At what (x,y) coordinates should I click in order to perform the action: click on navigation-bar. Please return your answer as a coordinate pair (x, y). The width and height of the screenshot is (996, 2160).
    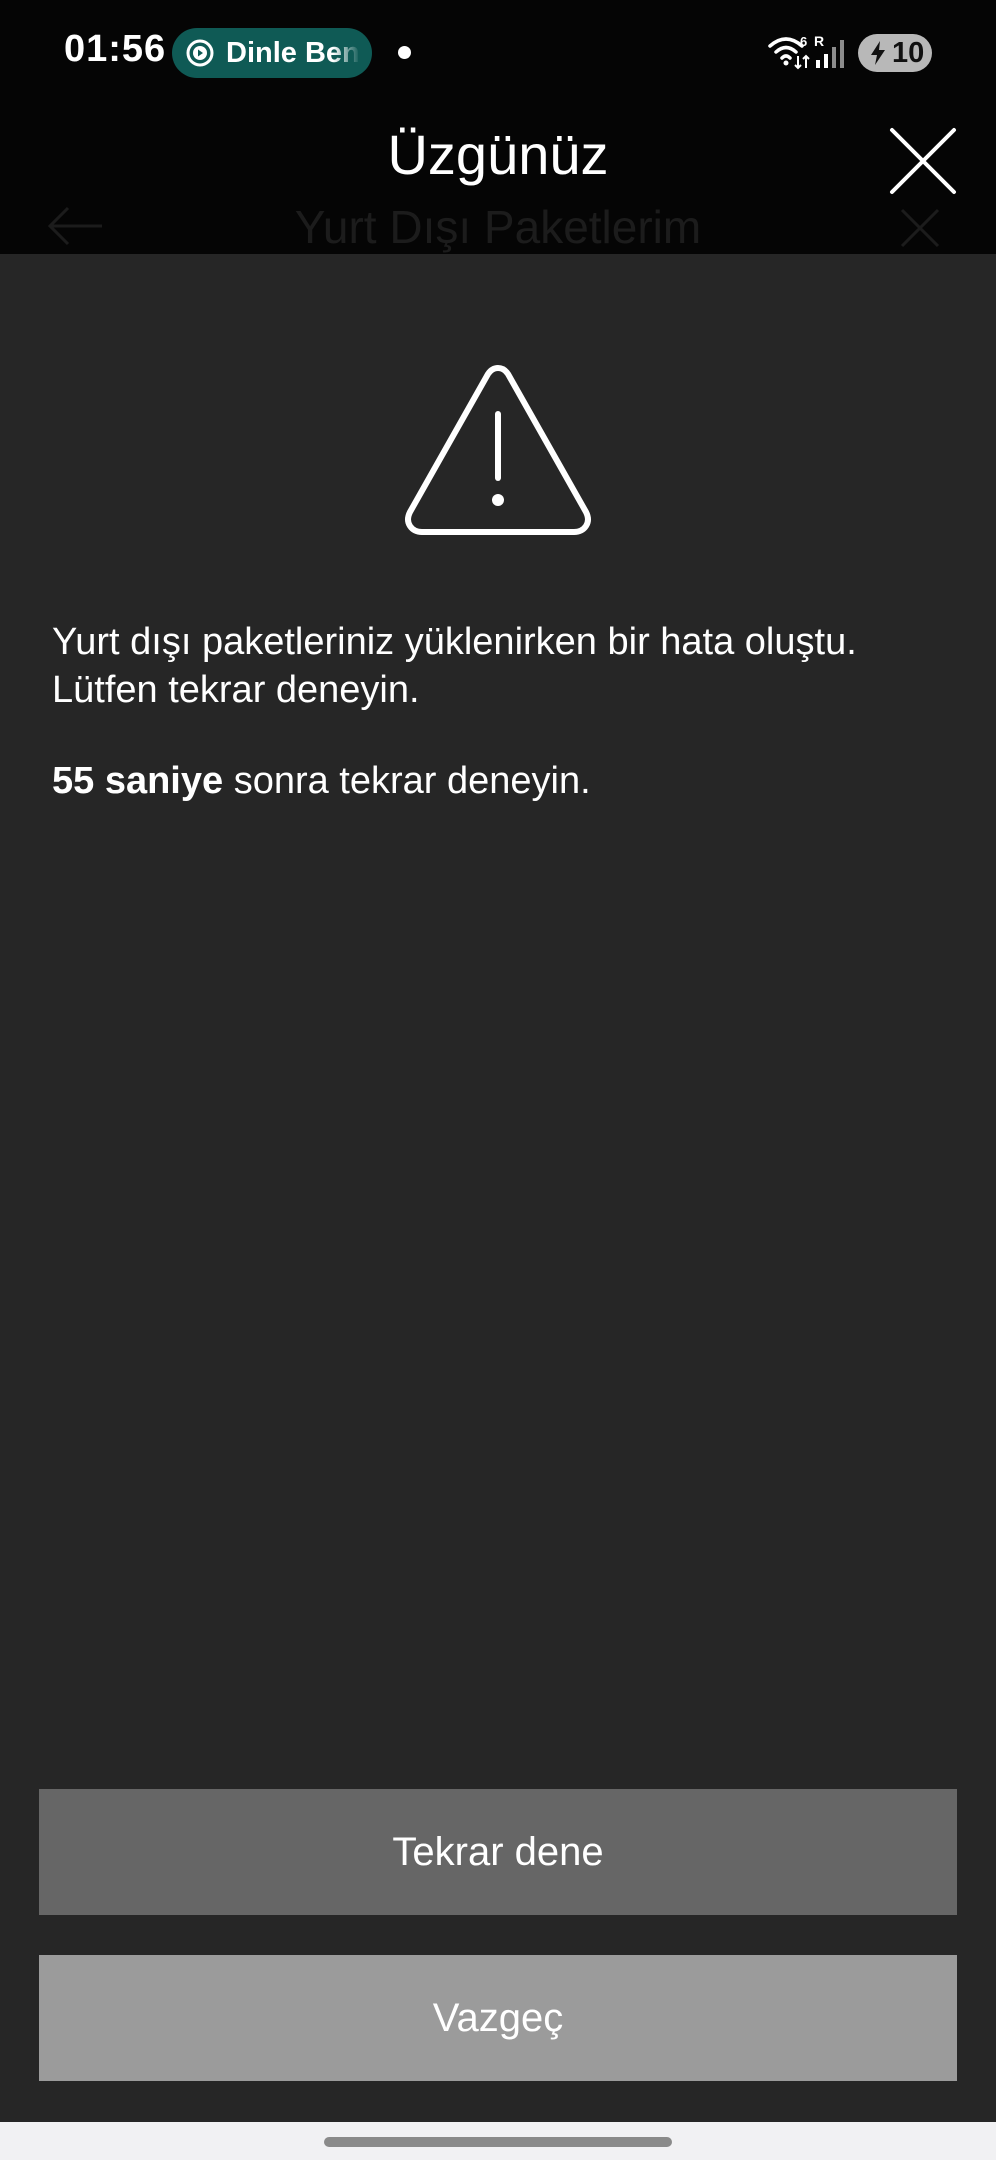
    Looking at the image, I should click on (498, 2141).